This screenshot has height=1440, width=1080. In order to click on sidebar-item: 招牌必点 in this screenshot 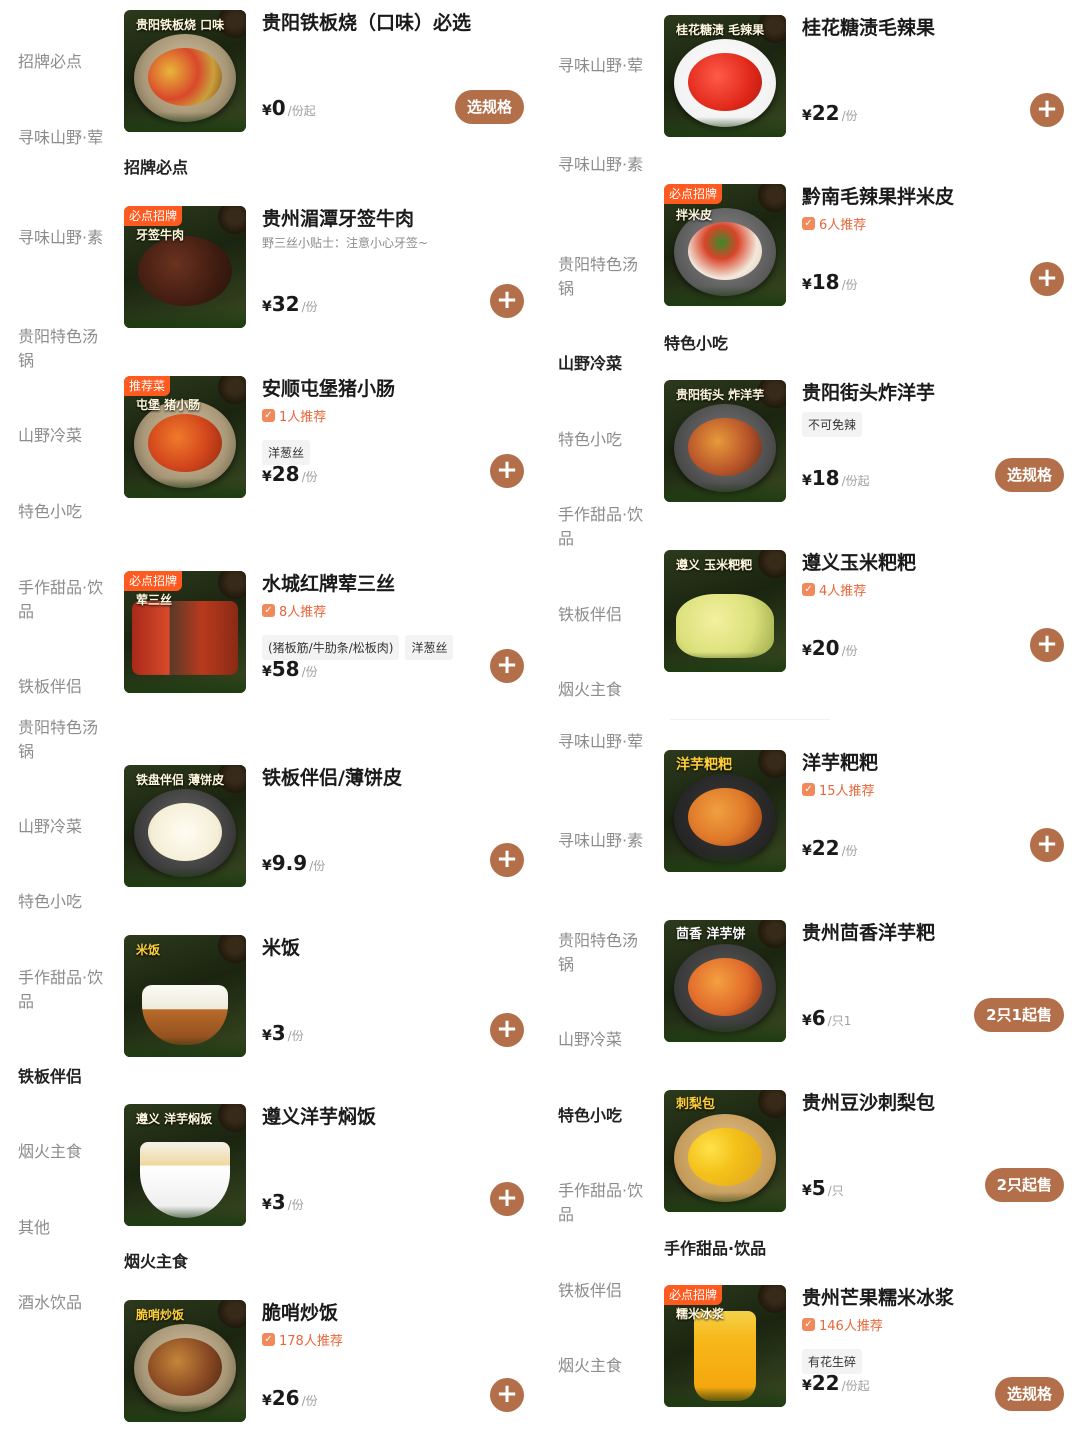, I will do `click(63, 62)`.